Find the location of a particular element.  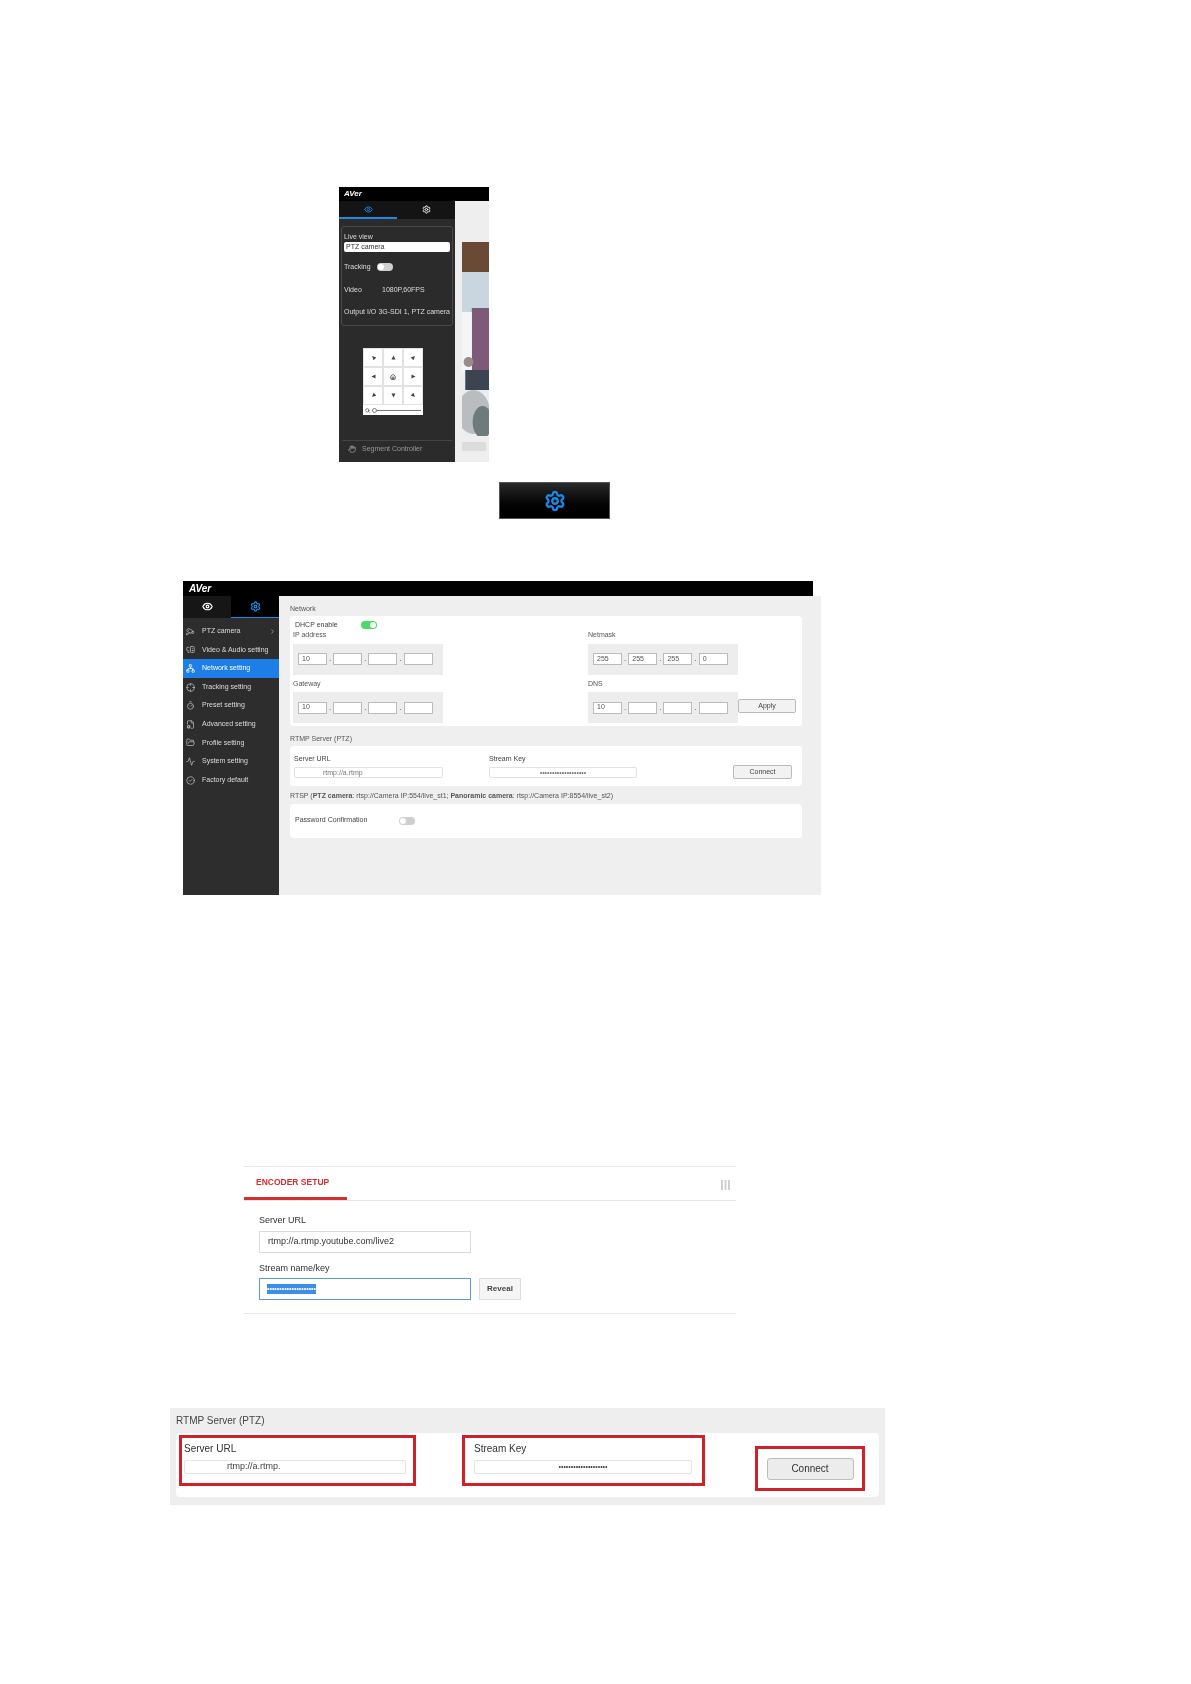

home-icon is located at coordinates (393, 376).